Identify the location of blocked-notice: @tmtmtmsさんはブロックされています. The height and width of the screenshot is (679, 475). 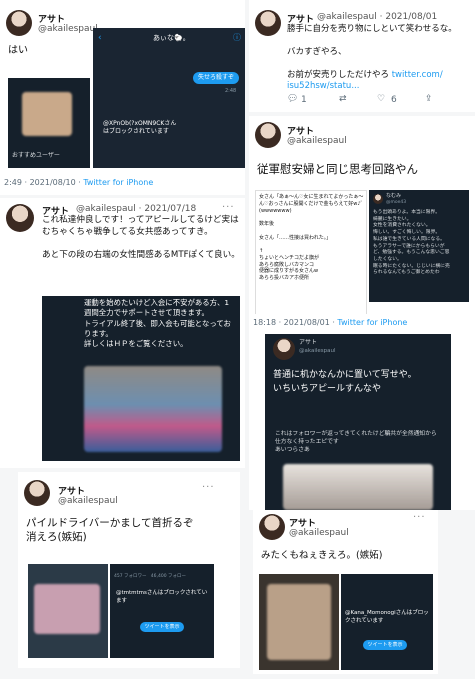
(162, 597).